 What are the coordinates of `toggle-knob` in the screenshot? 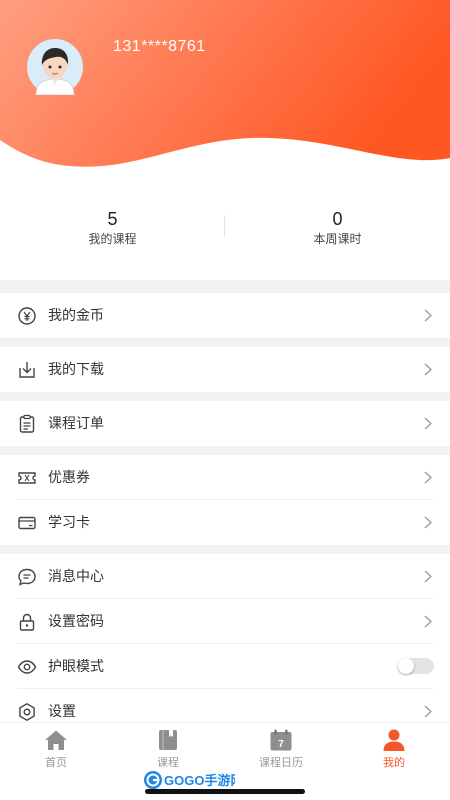 It's located at (406, 666).